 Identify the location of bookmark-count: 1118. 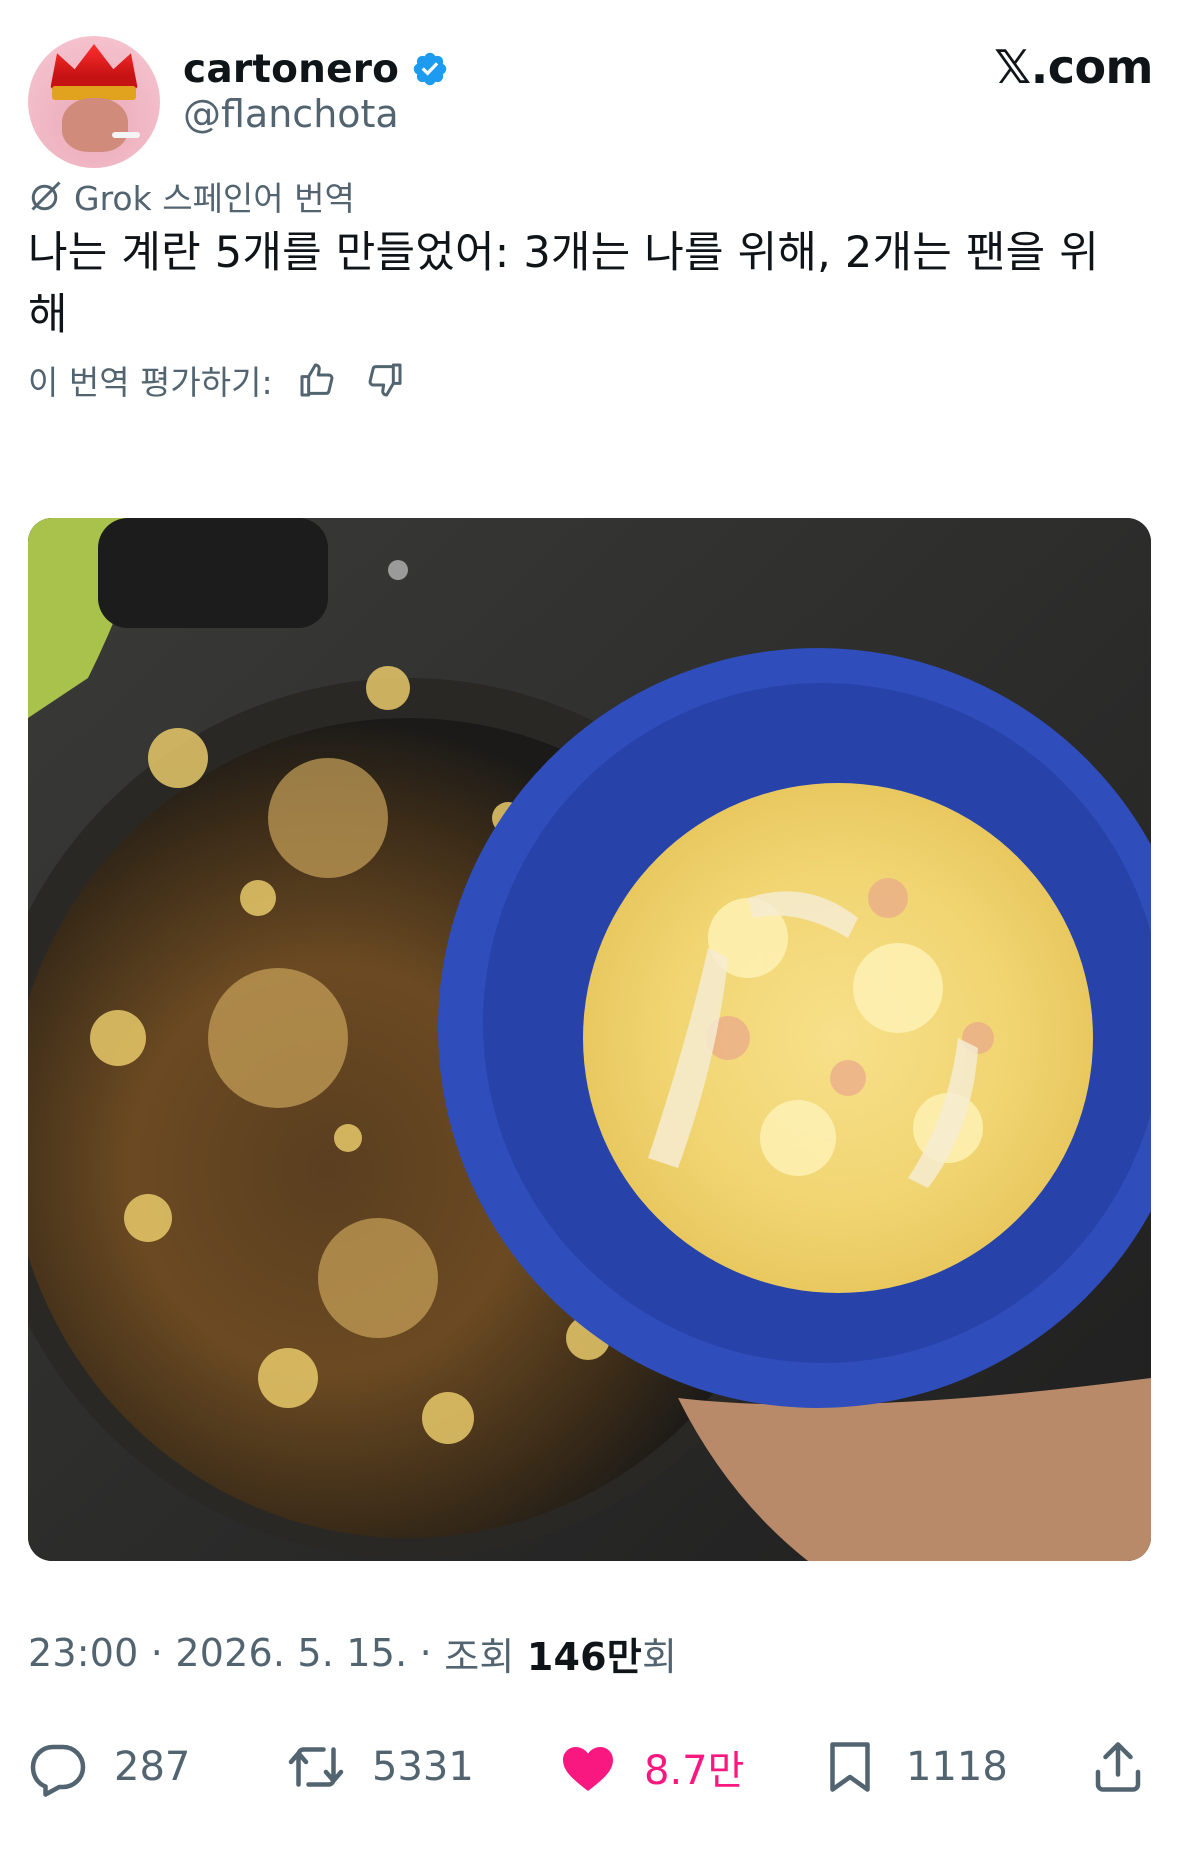
(957, 1767).